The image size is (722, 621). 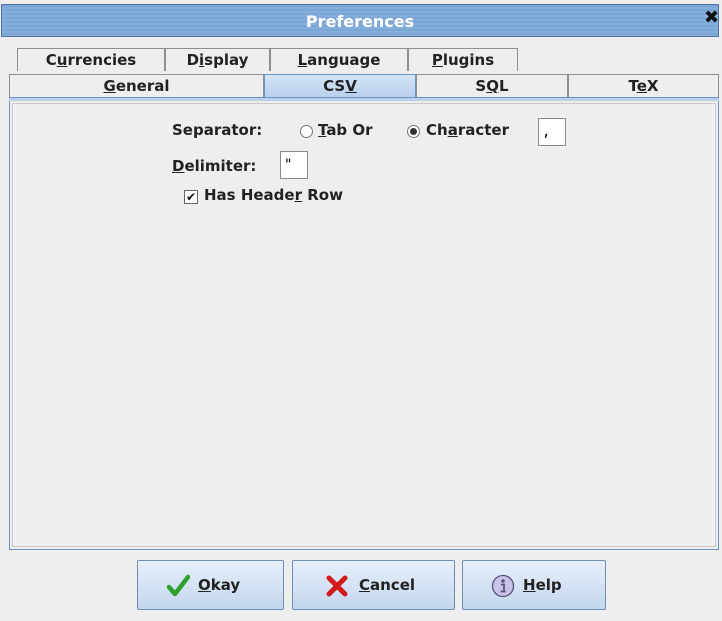 What do you see at coordinates (337, 586) in the screenshot?
I see `x-icon` at bounding box center [337, 586].